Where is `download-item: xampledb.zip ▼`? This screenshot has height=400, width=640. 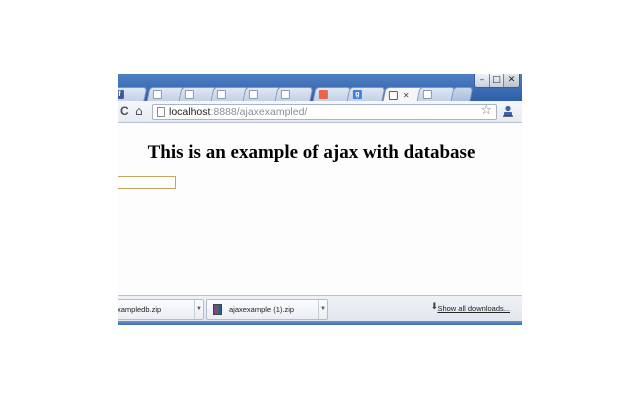 download-item: xampledb.zip ▼ is located at coordinates (161, 309).